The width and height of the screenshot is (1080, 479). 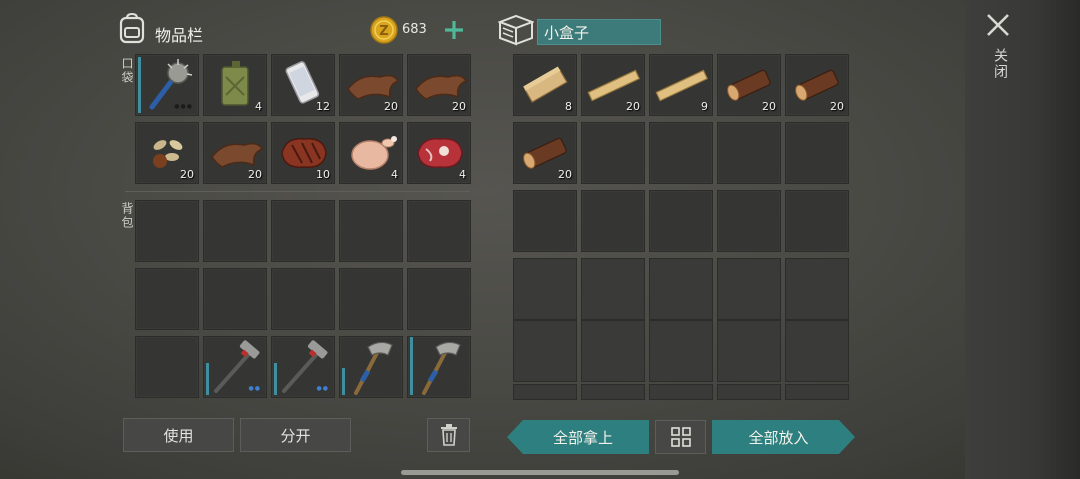 I want to click on quality-dots: ●●●, so click(x=183, y=106).